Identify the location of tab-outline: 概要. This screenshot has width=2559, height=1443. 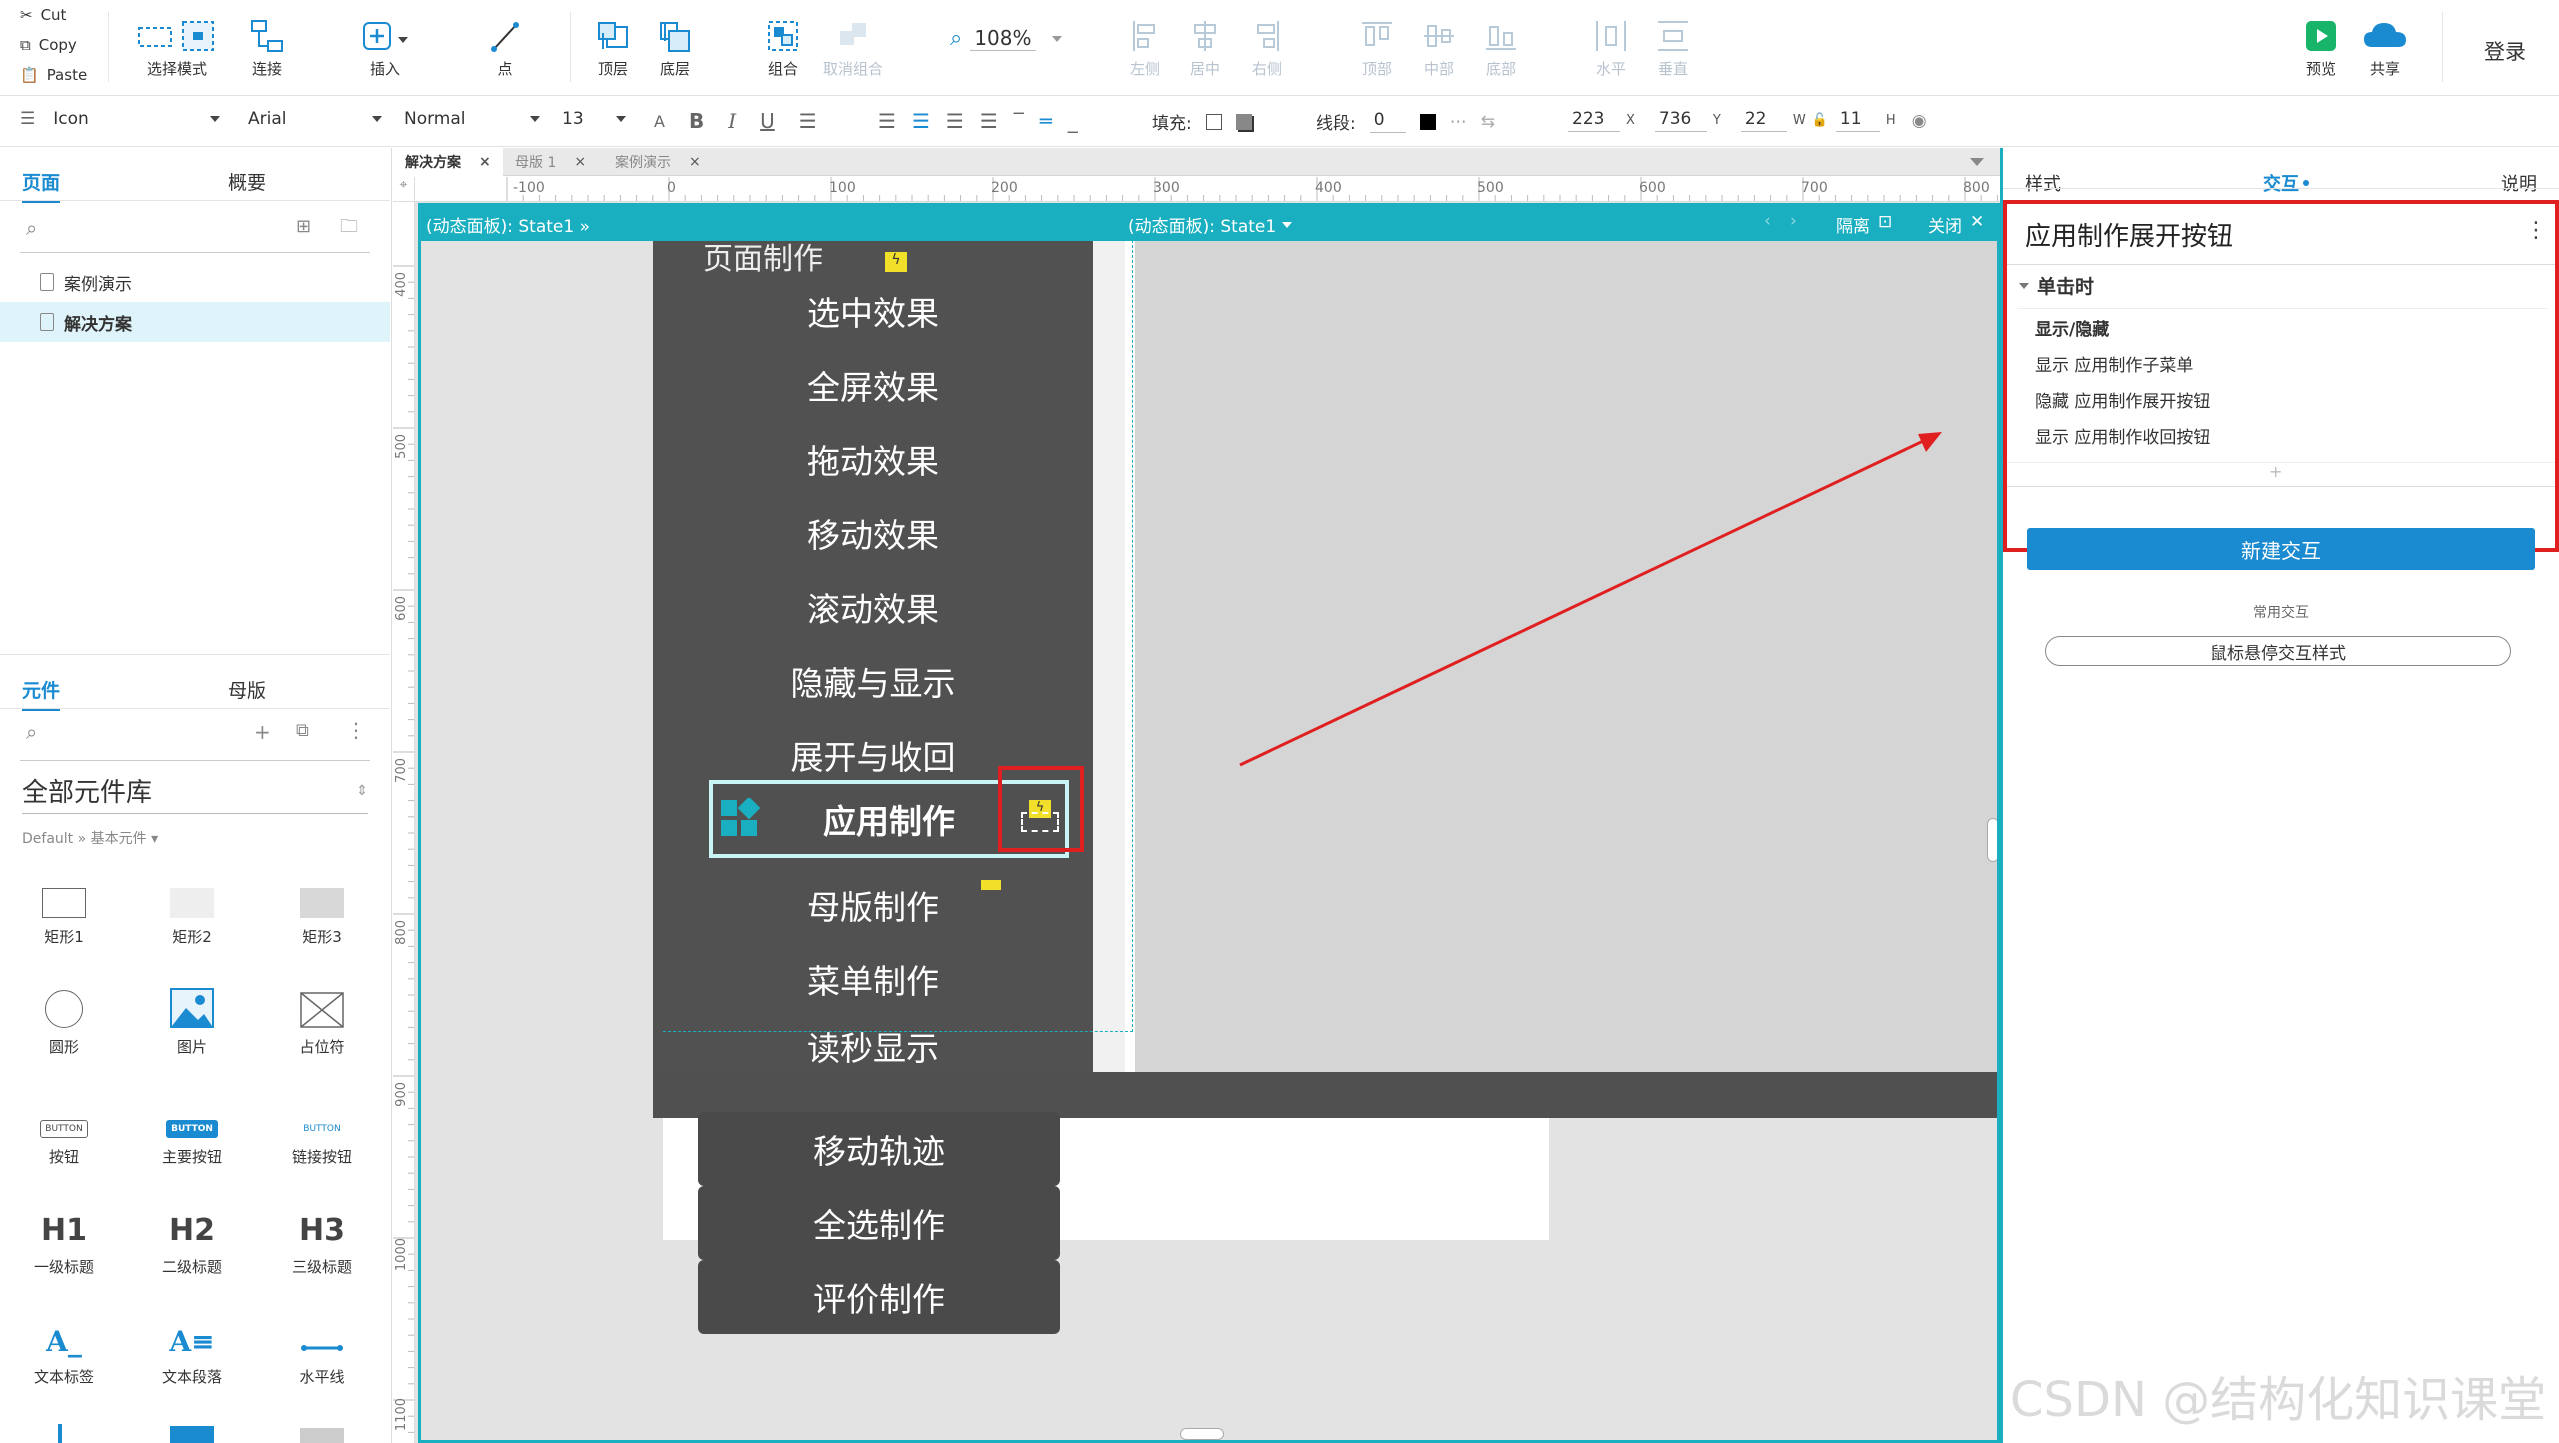
(247, 181).